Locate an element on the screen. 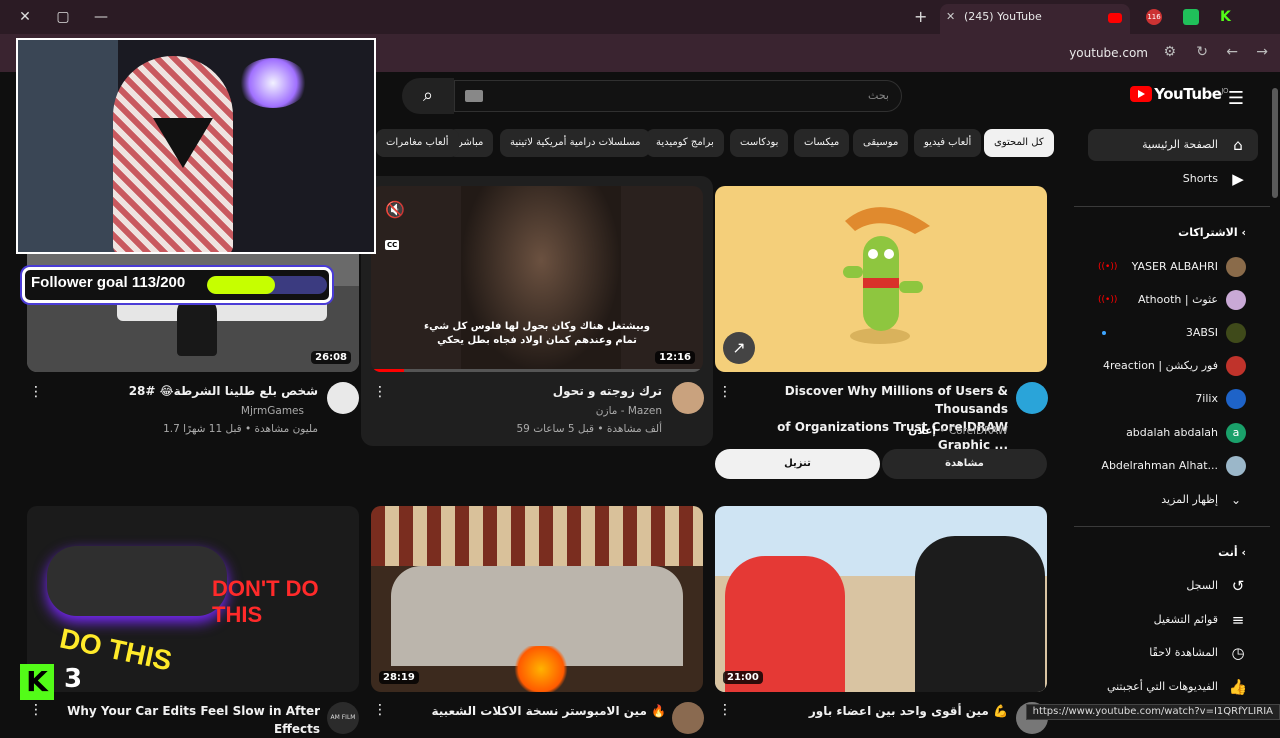 Image resolution: width=1280 pixels, height=738 pixels. subscription-item: ((•)) YASER ALBAHRI is located at coordinates (1173, 267).